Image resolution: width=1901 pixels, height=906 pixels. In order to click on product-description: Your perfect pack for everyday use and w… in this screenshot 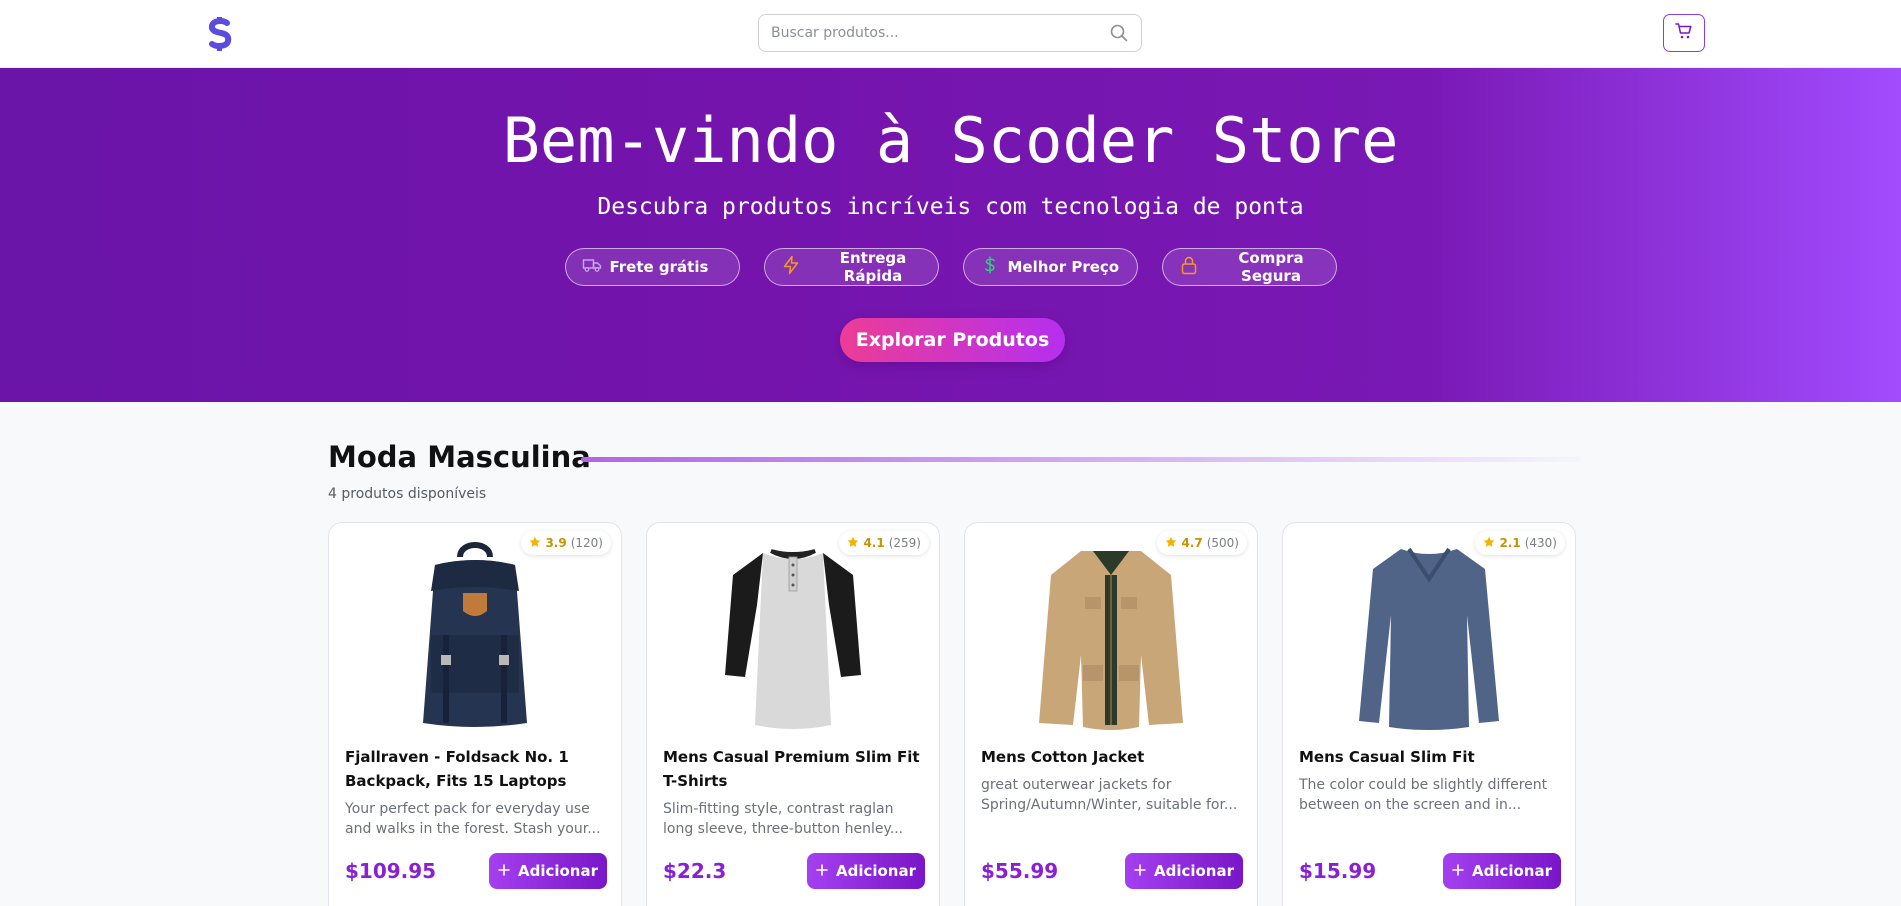, I will do `click(473, 819)`.